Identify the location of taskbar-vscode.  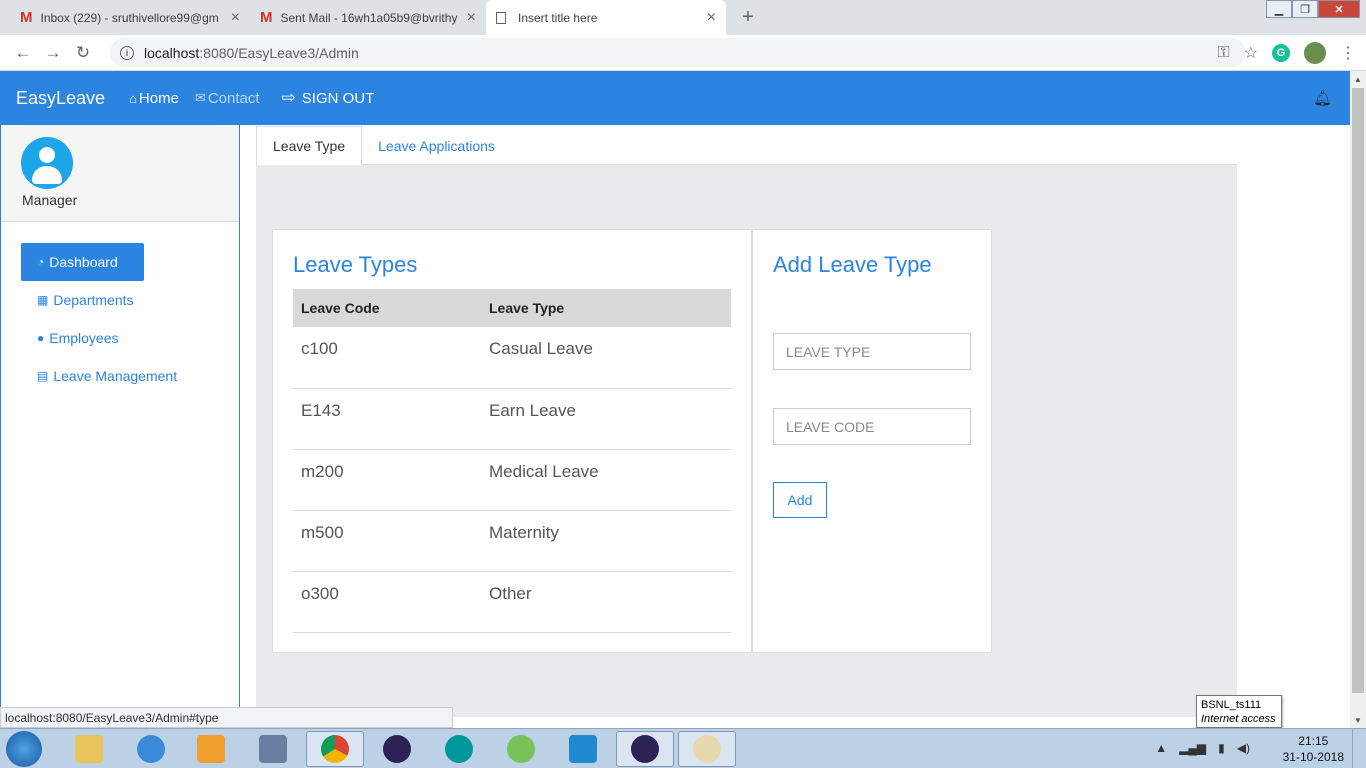
(583, 749).